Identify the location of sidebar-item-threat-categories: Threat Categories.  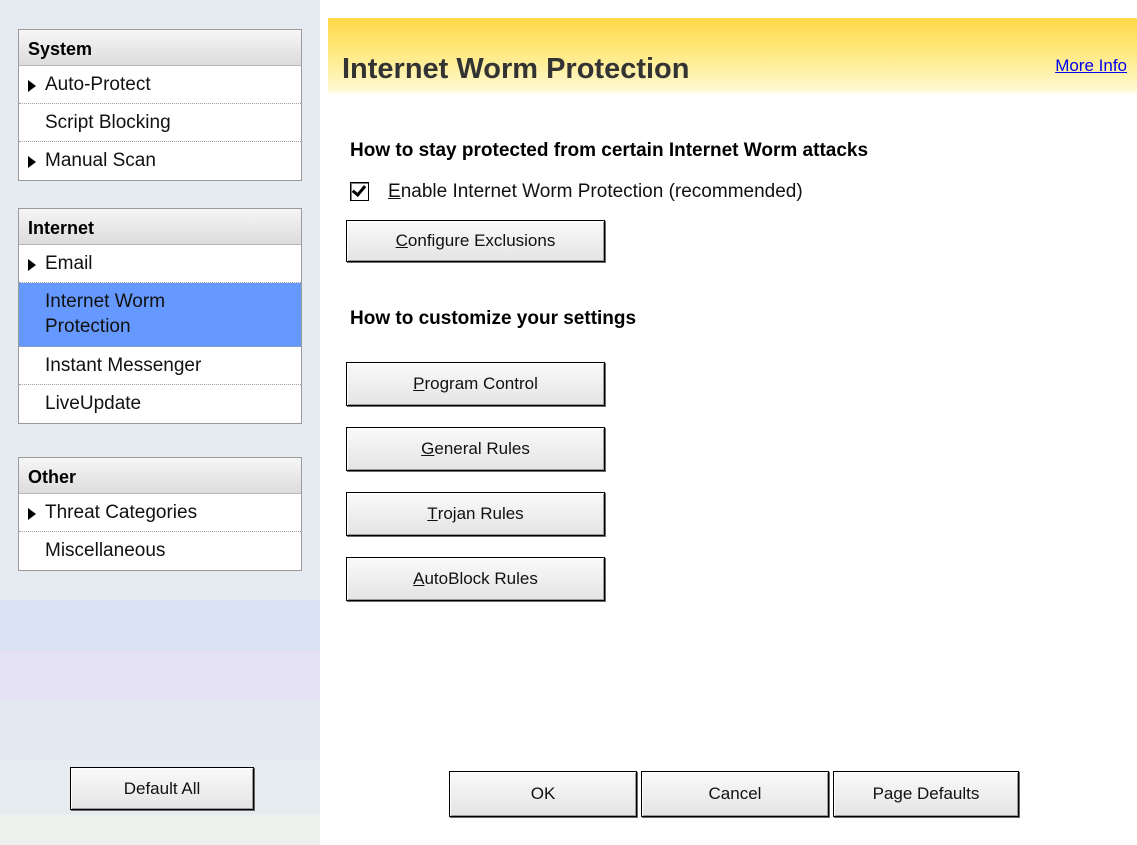
(160, 513).